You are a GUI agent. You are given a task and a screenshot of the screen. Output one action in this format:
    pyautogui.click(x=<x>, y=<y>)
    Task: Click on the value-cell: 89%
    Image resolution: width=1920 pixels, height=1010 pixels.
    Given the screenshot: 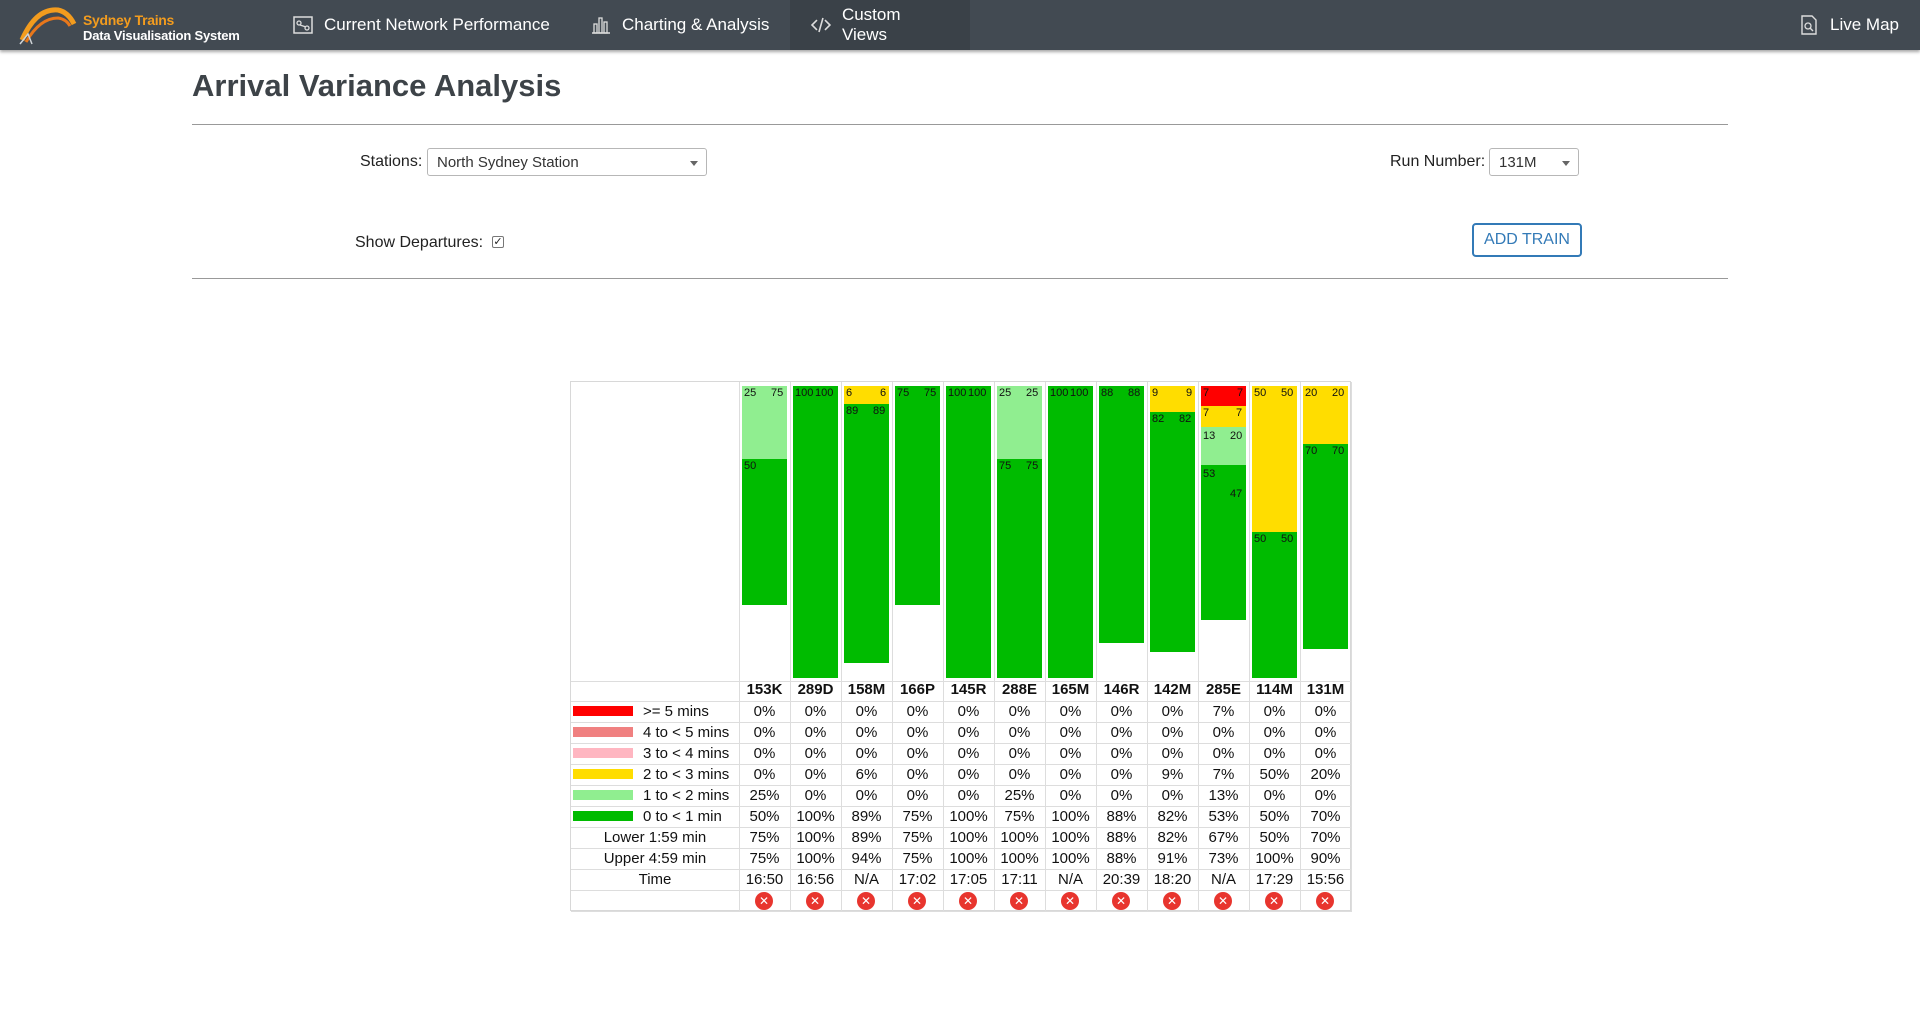 What is the action you would take?
    pyautogui.click(x=866, y=837)
    